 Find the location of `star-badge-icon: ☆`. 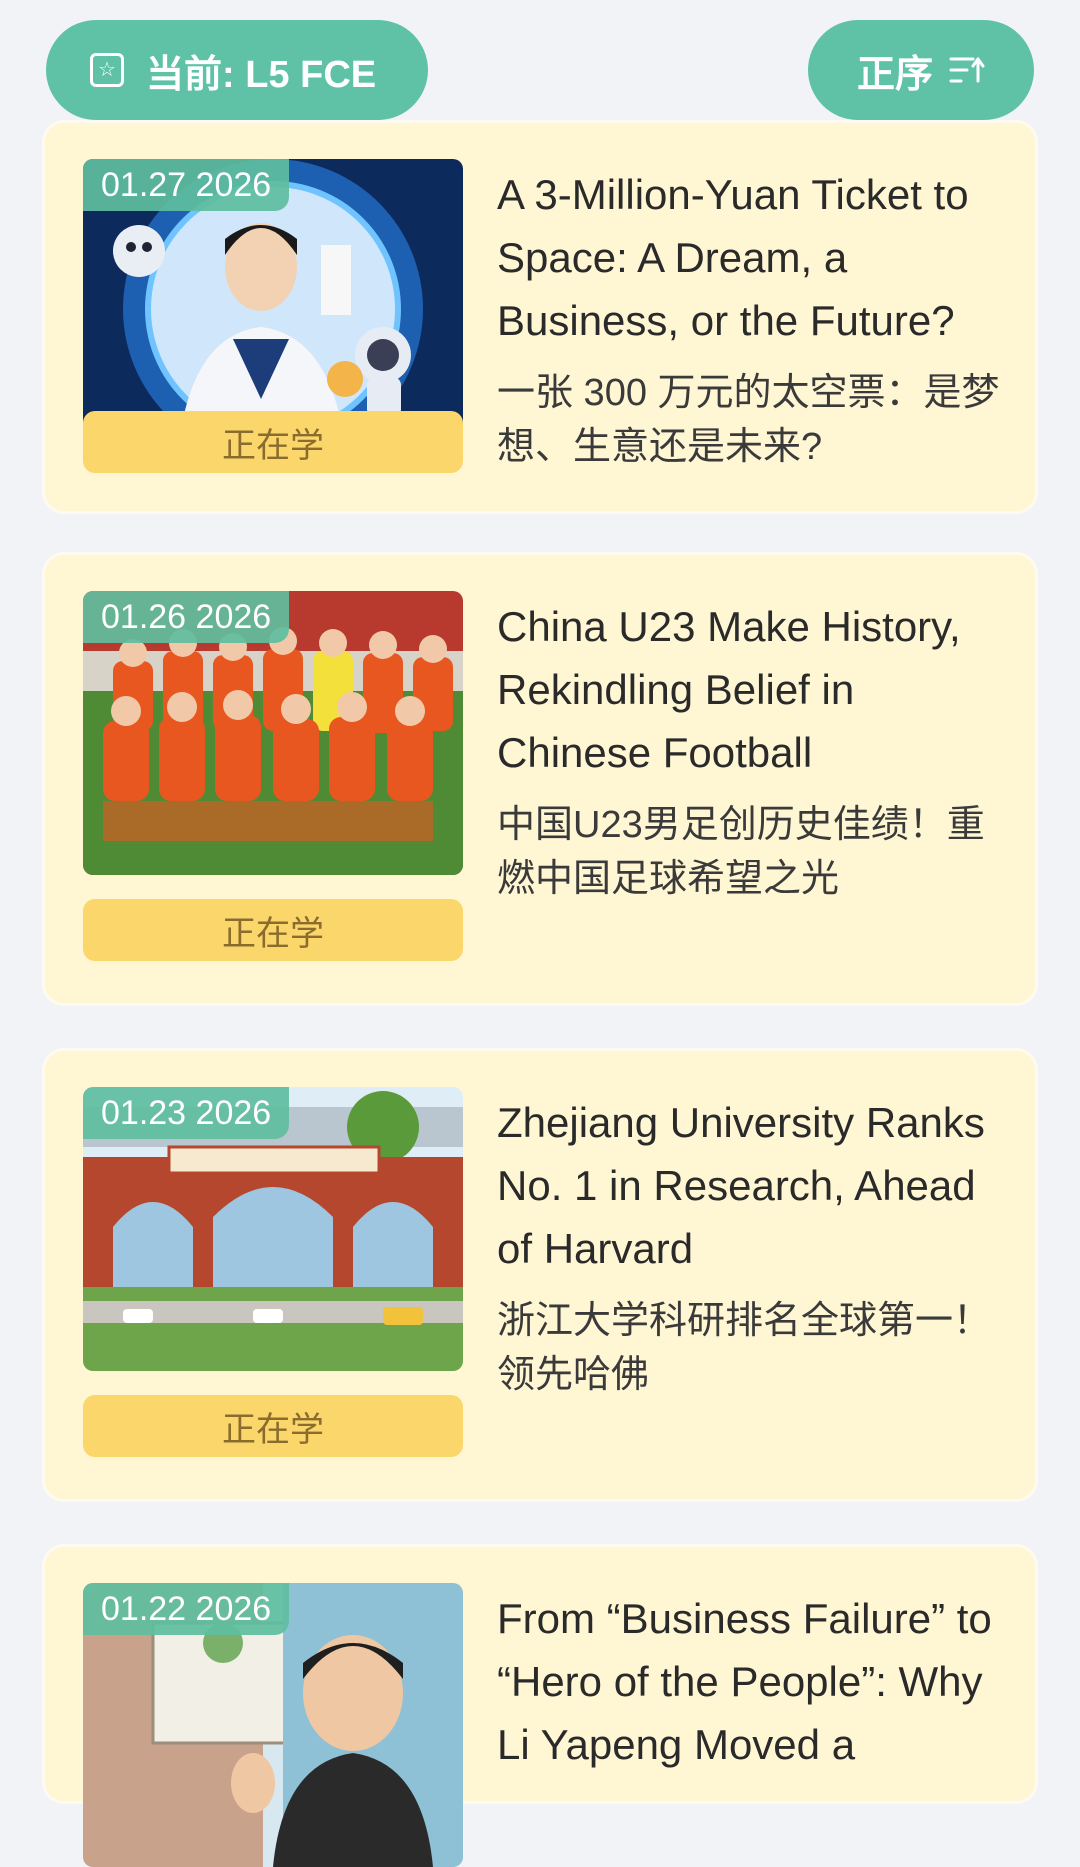

star-badge-icon: ☆ is located at coordinates (107, 70).